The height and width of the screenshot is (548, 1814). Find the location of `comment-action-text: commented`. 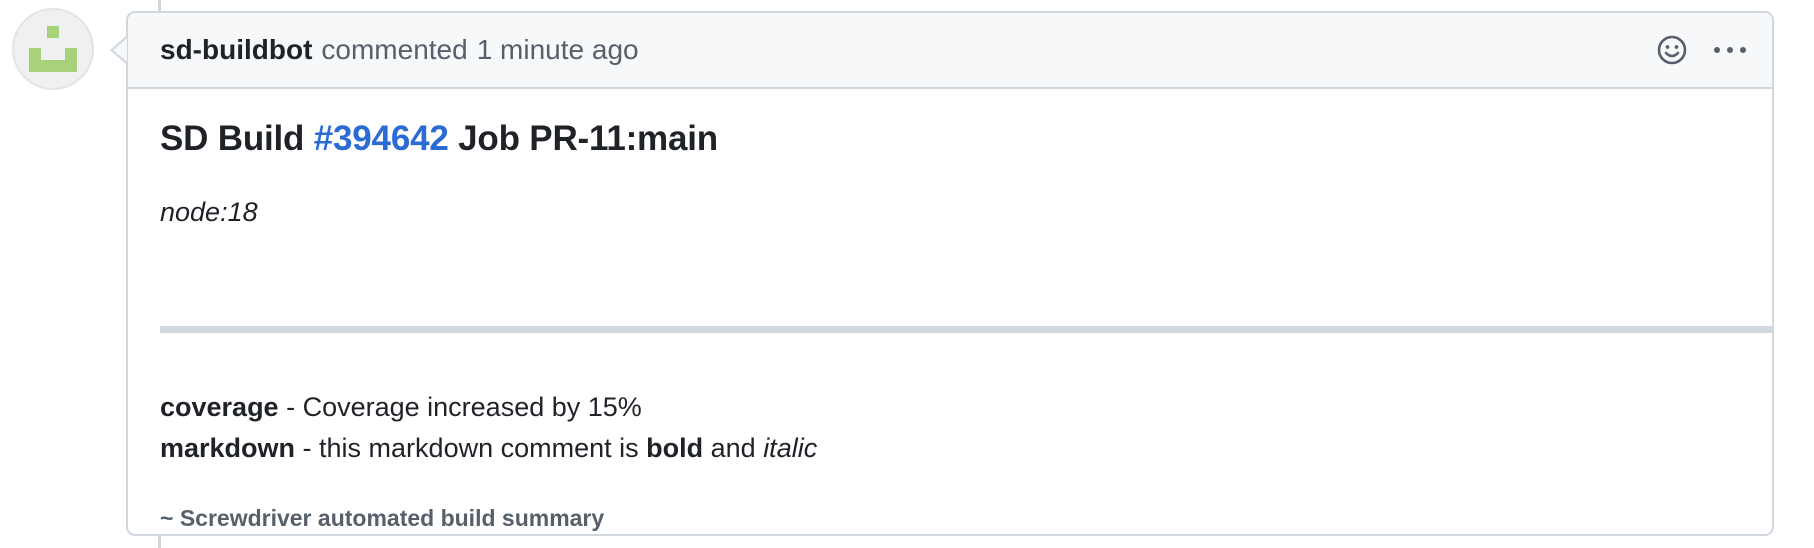

comment-action-text: commented is located at coordinates (394, 49).